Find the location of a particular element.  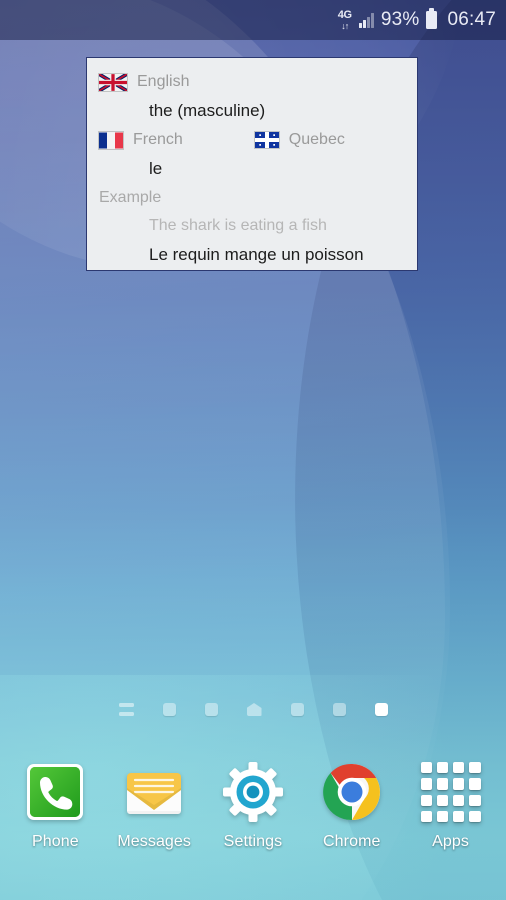

target-language-label: French is located at coordinates (158, 139).